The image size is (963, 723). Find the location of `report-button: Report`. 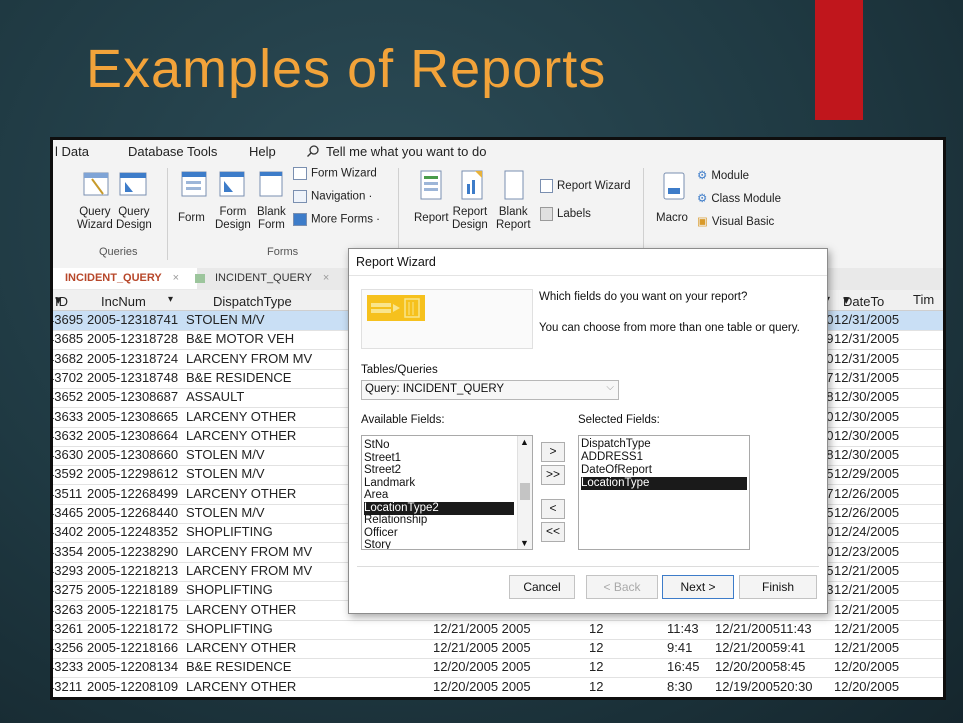

report-button: Report is located at coordinates (431, 218).